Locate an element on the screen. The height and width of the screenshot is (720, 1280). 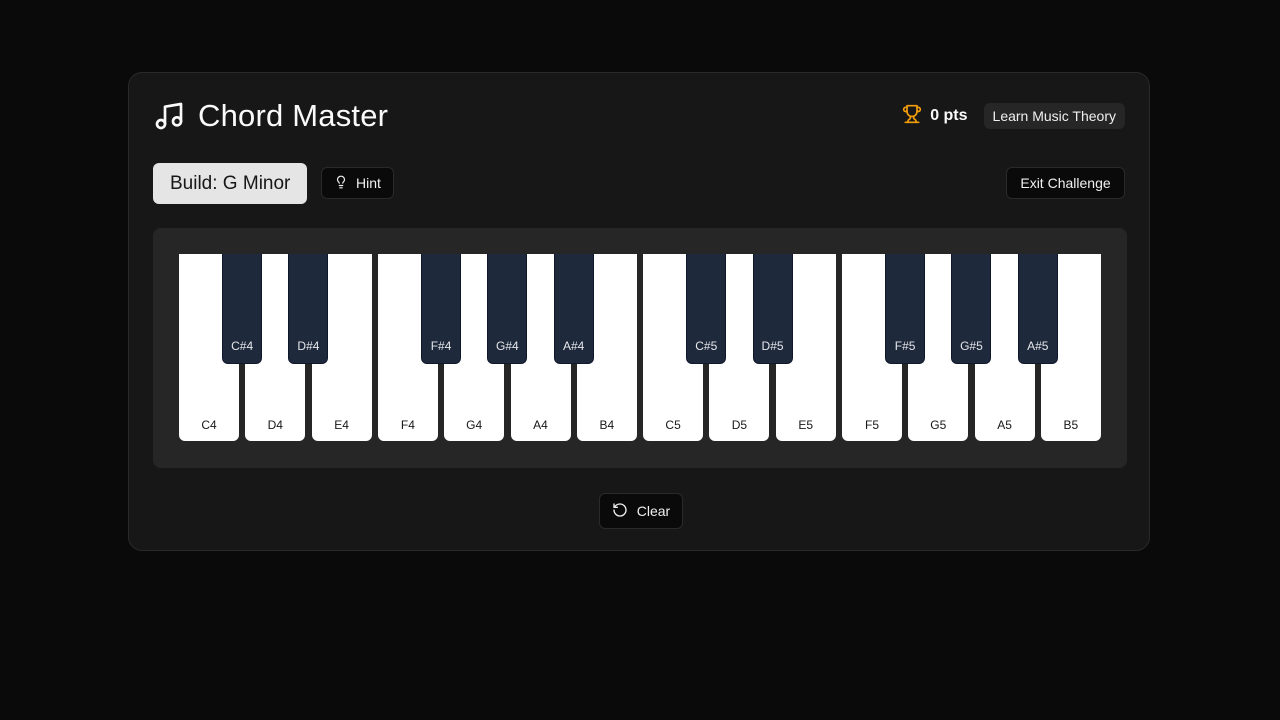
key-label: F4 is located at coordinates (407, 425).